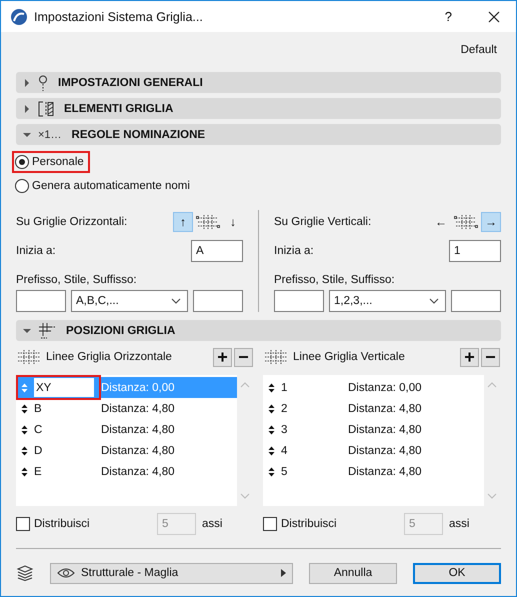 This screenshot has width=517, height=597. What do you see at coordinates (51, 162) in the screenshot?
I see `radio-button: Personale` at bounding box center [51, 162].